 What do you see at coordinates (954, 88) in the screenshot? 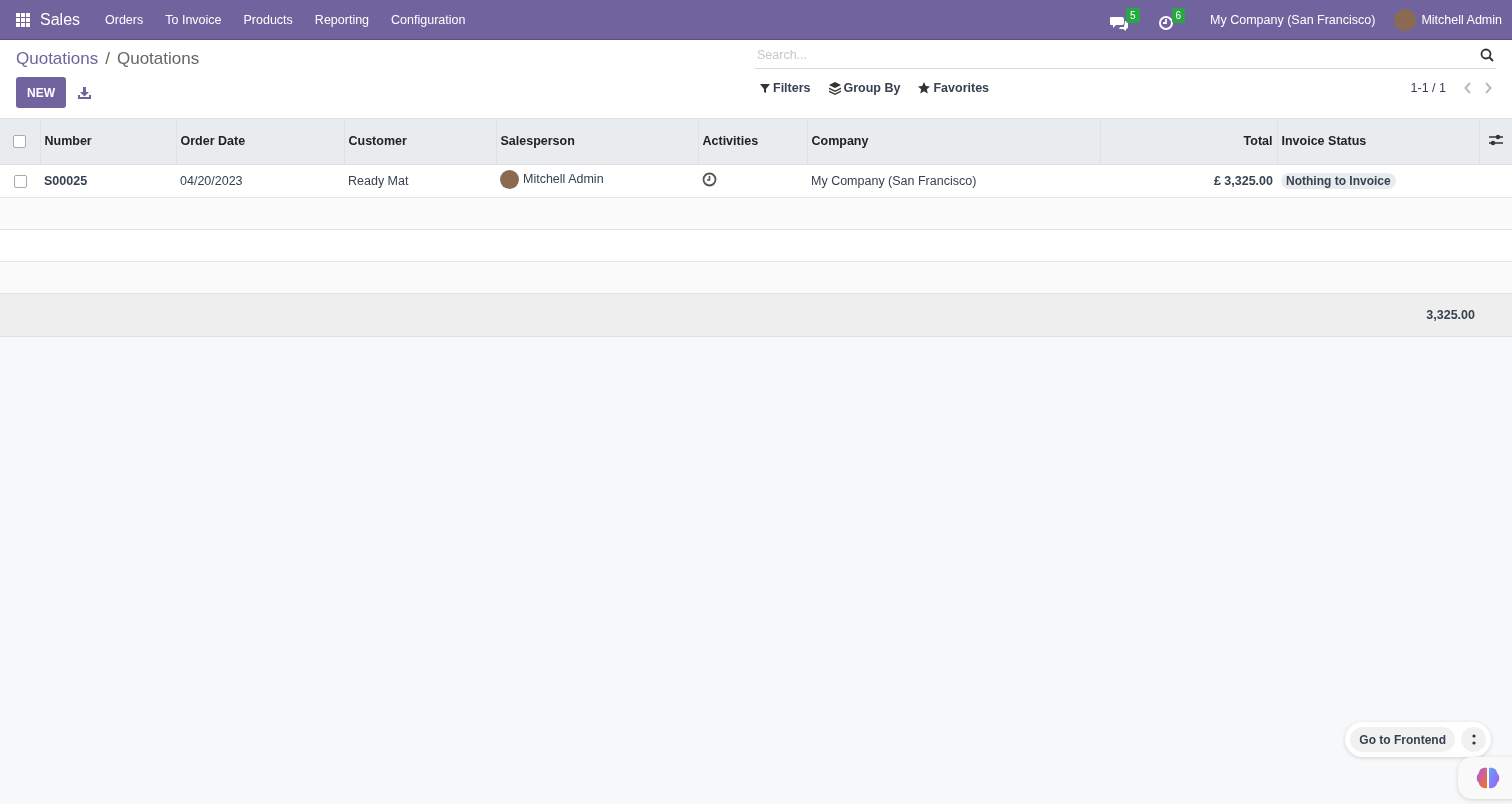
I see `favorites-button: Favorites` at bounding box center [954, 88].